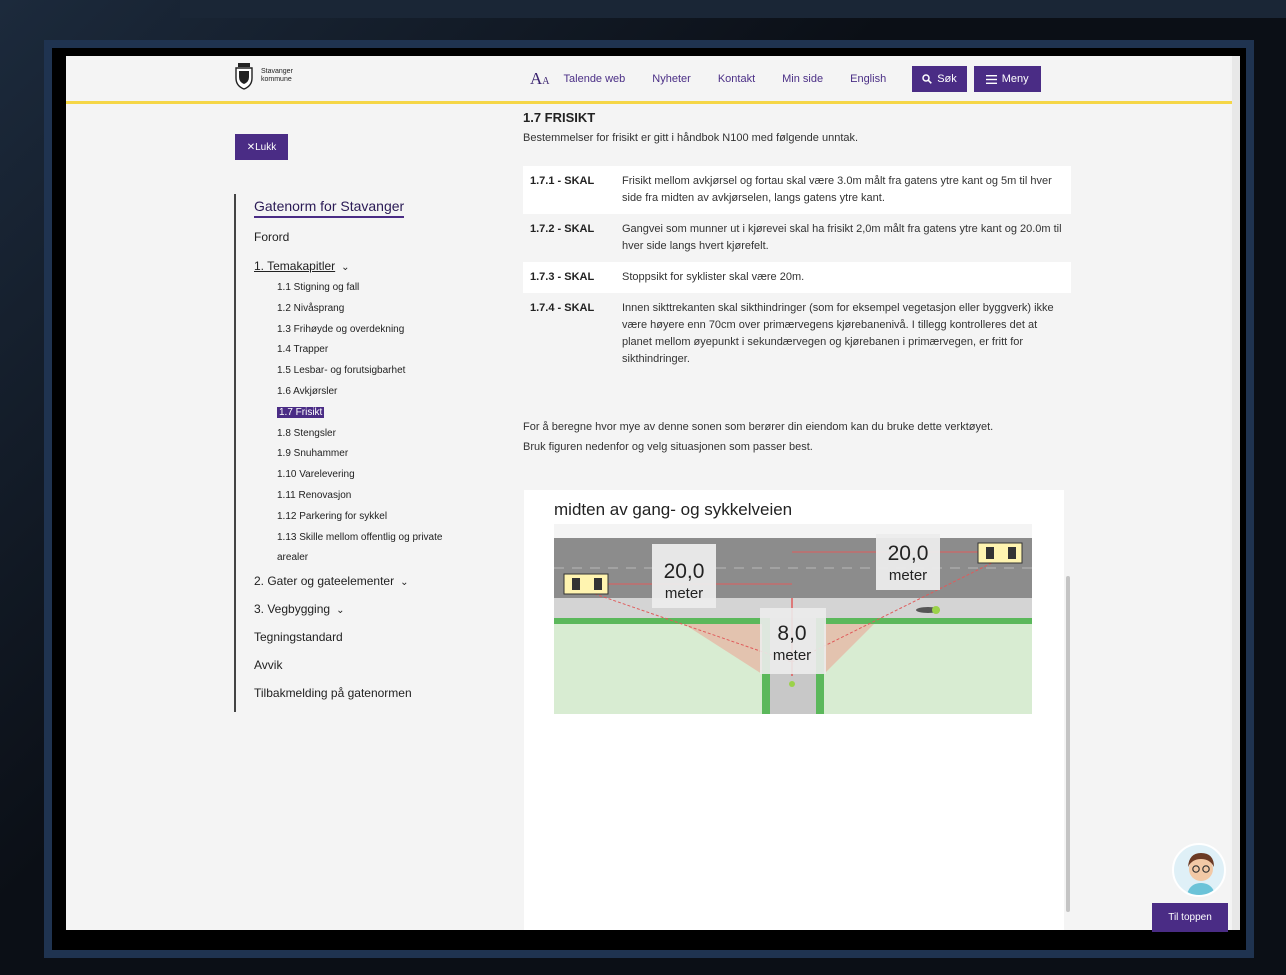  What do you see at coordinates (562, 308) in the screenshot?
I see `rule-code: 1.7.4 - SKAL` at bounding box center [562, 308].